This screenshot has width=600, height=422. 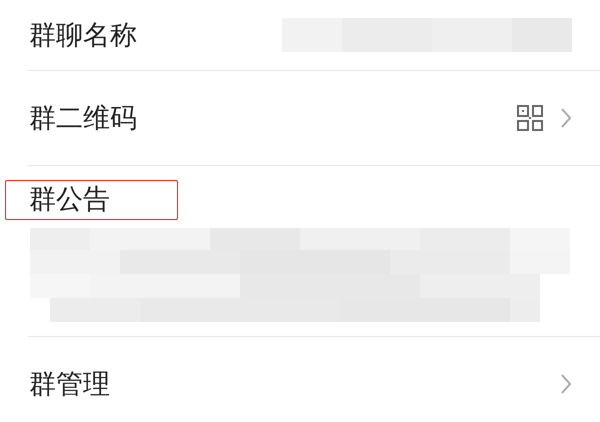 What do you see at coordinates (69, 385) in the screenshot?
I see `row-label: 群管理` at bounding box center [69, 385].